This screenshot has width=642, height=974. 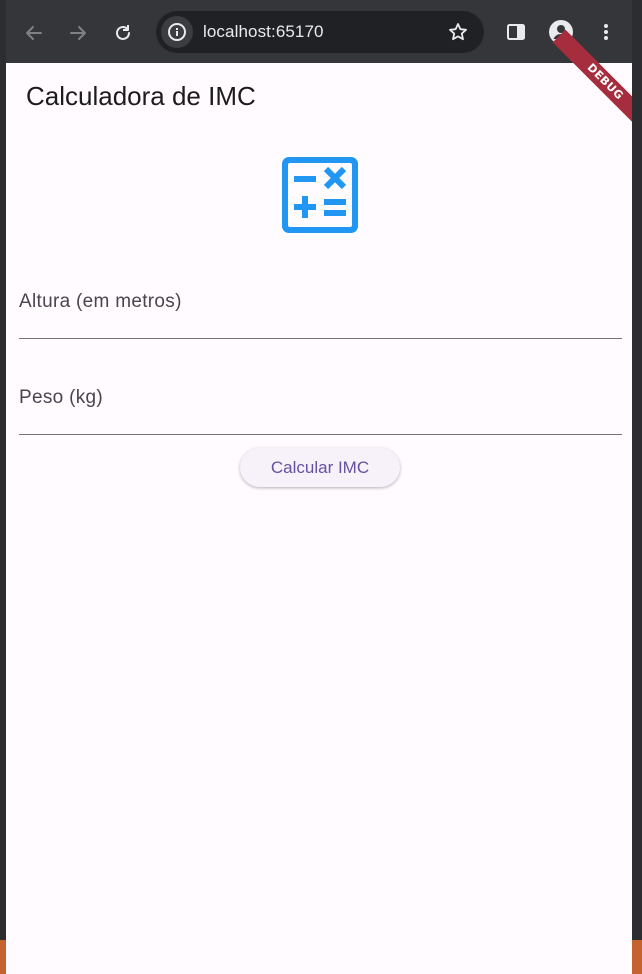 I want to click on side-panel-button, so click(x=516, y=32).